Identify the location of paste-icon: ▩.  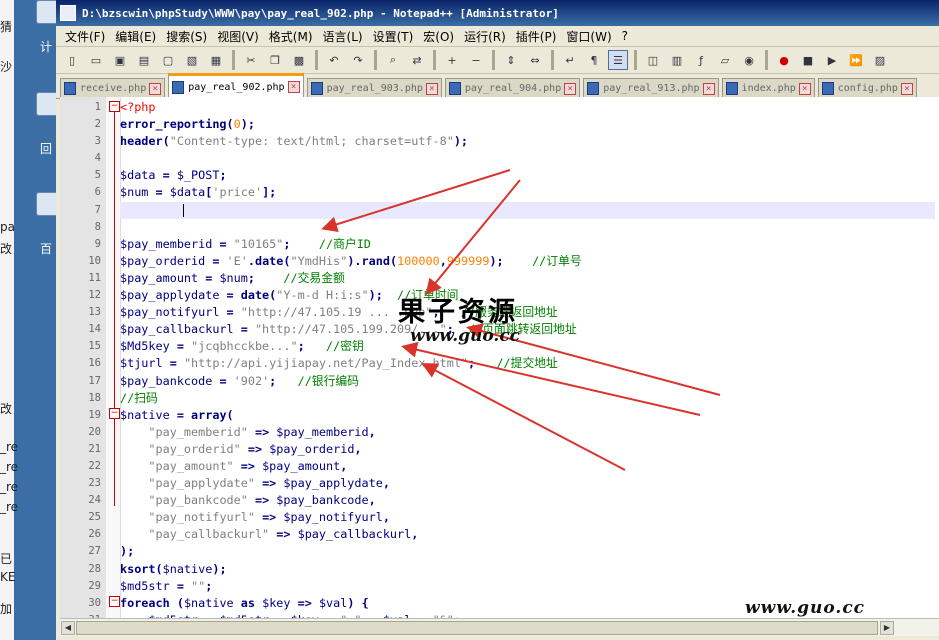
(299, 60).